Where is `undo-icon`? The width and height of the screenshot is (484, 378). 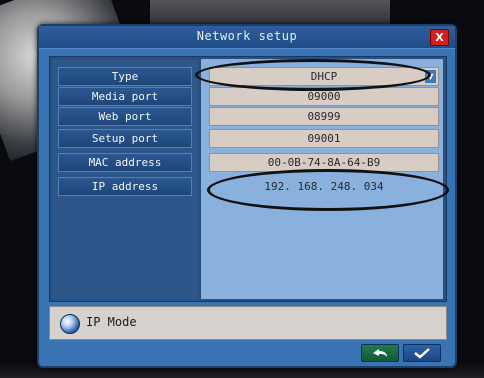 undo-icon is located at coordinates (380, 353).